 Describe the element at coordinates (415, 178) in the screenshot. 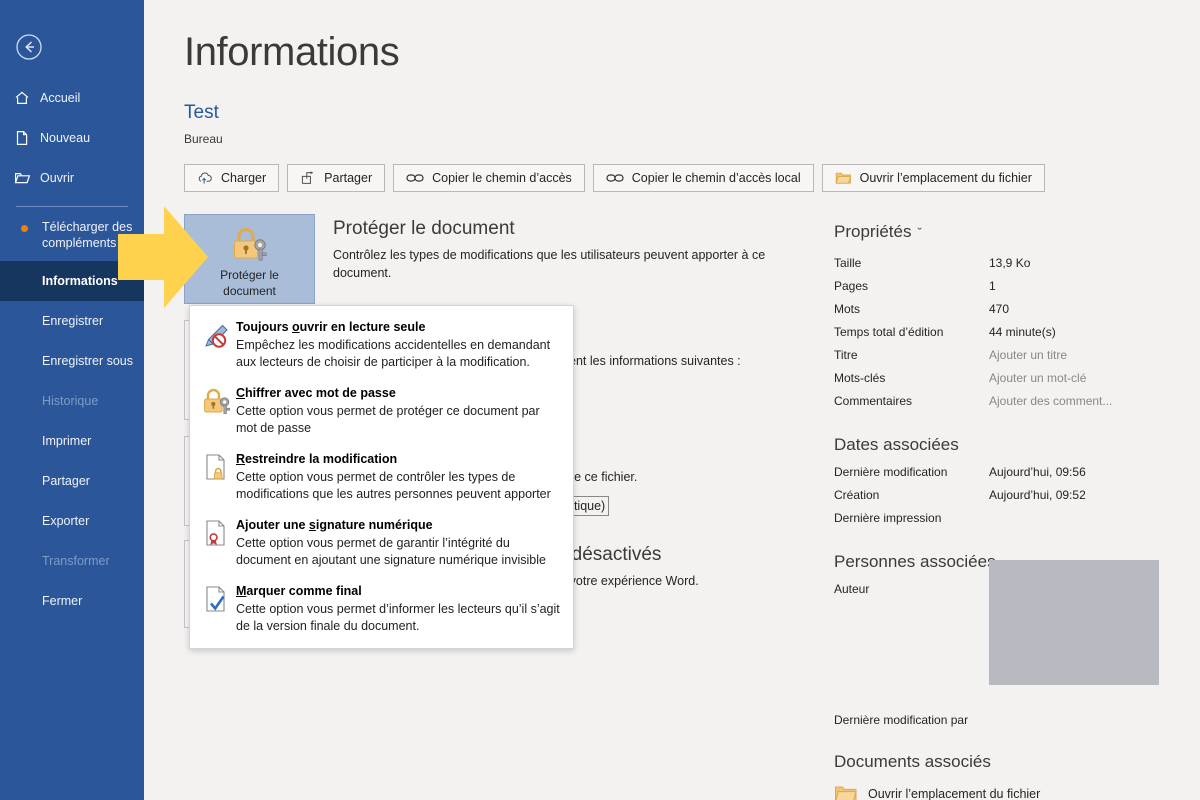

I see `link-icon` at that location.